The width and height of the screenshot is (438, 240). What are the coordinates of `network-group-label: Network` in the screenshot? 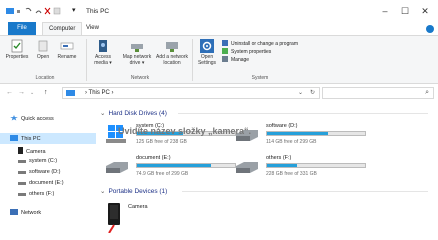 It's located at (140, 78).